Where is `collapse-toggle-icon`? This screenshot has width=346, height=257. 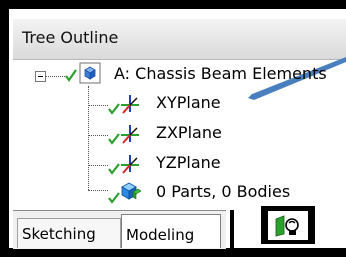 collapse-toggle-icon is located at coordinates (40, 76).